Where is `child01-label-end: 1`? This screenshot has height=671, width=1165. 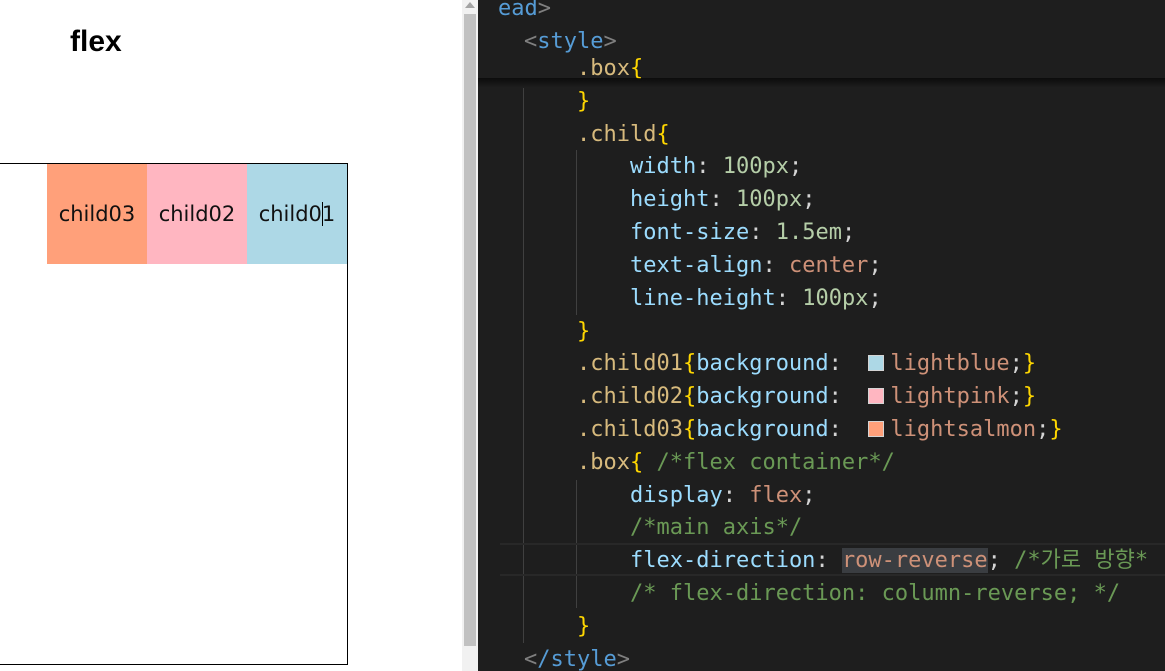 child01-label-end: 1 is located at coordinates (328, 214).